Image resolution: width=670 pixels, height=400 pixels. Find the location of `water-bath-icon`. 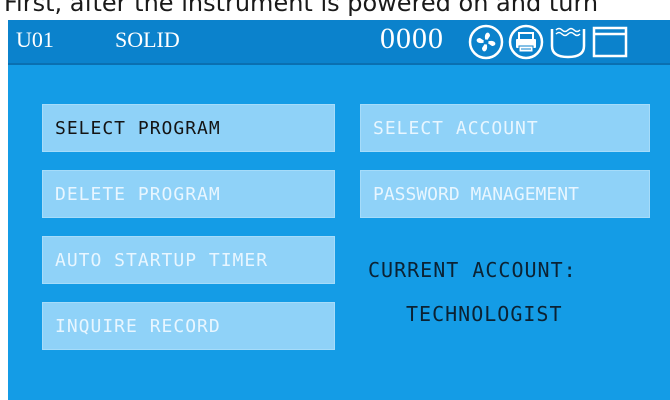

water-bath-icon is located at coordinates (568, 44).